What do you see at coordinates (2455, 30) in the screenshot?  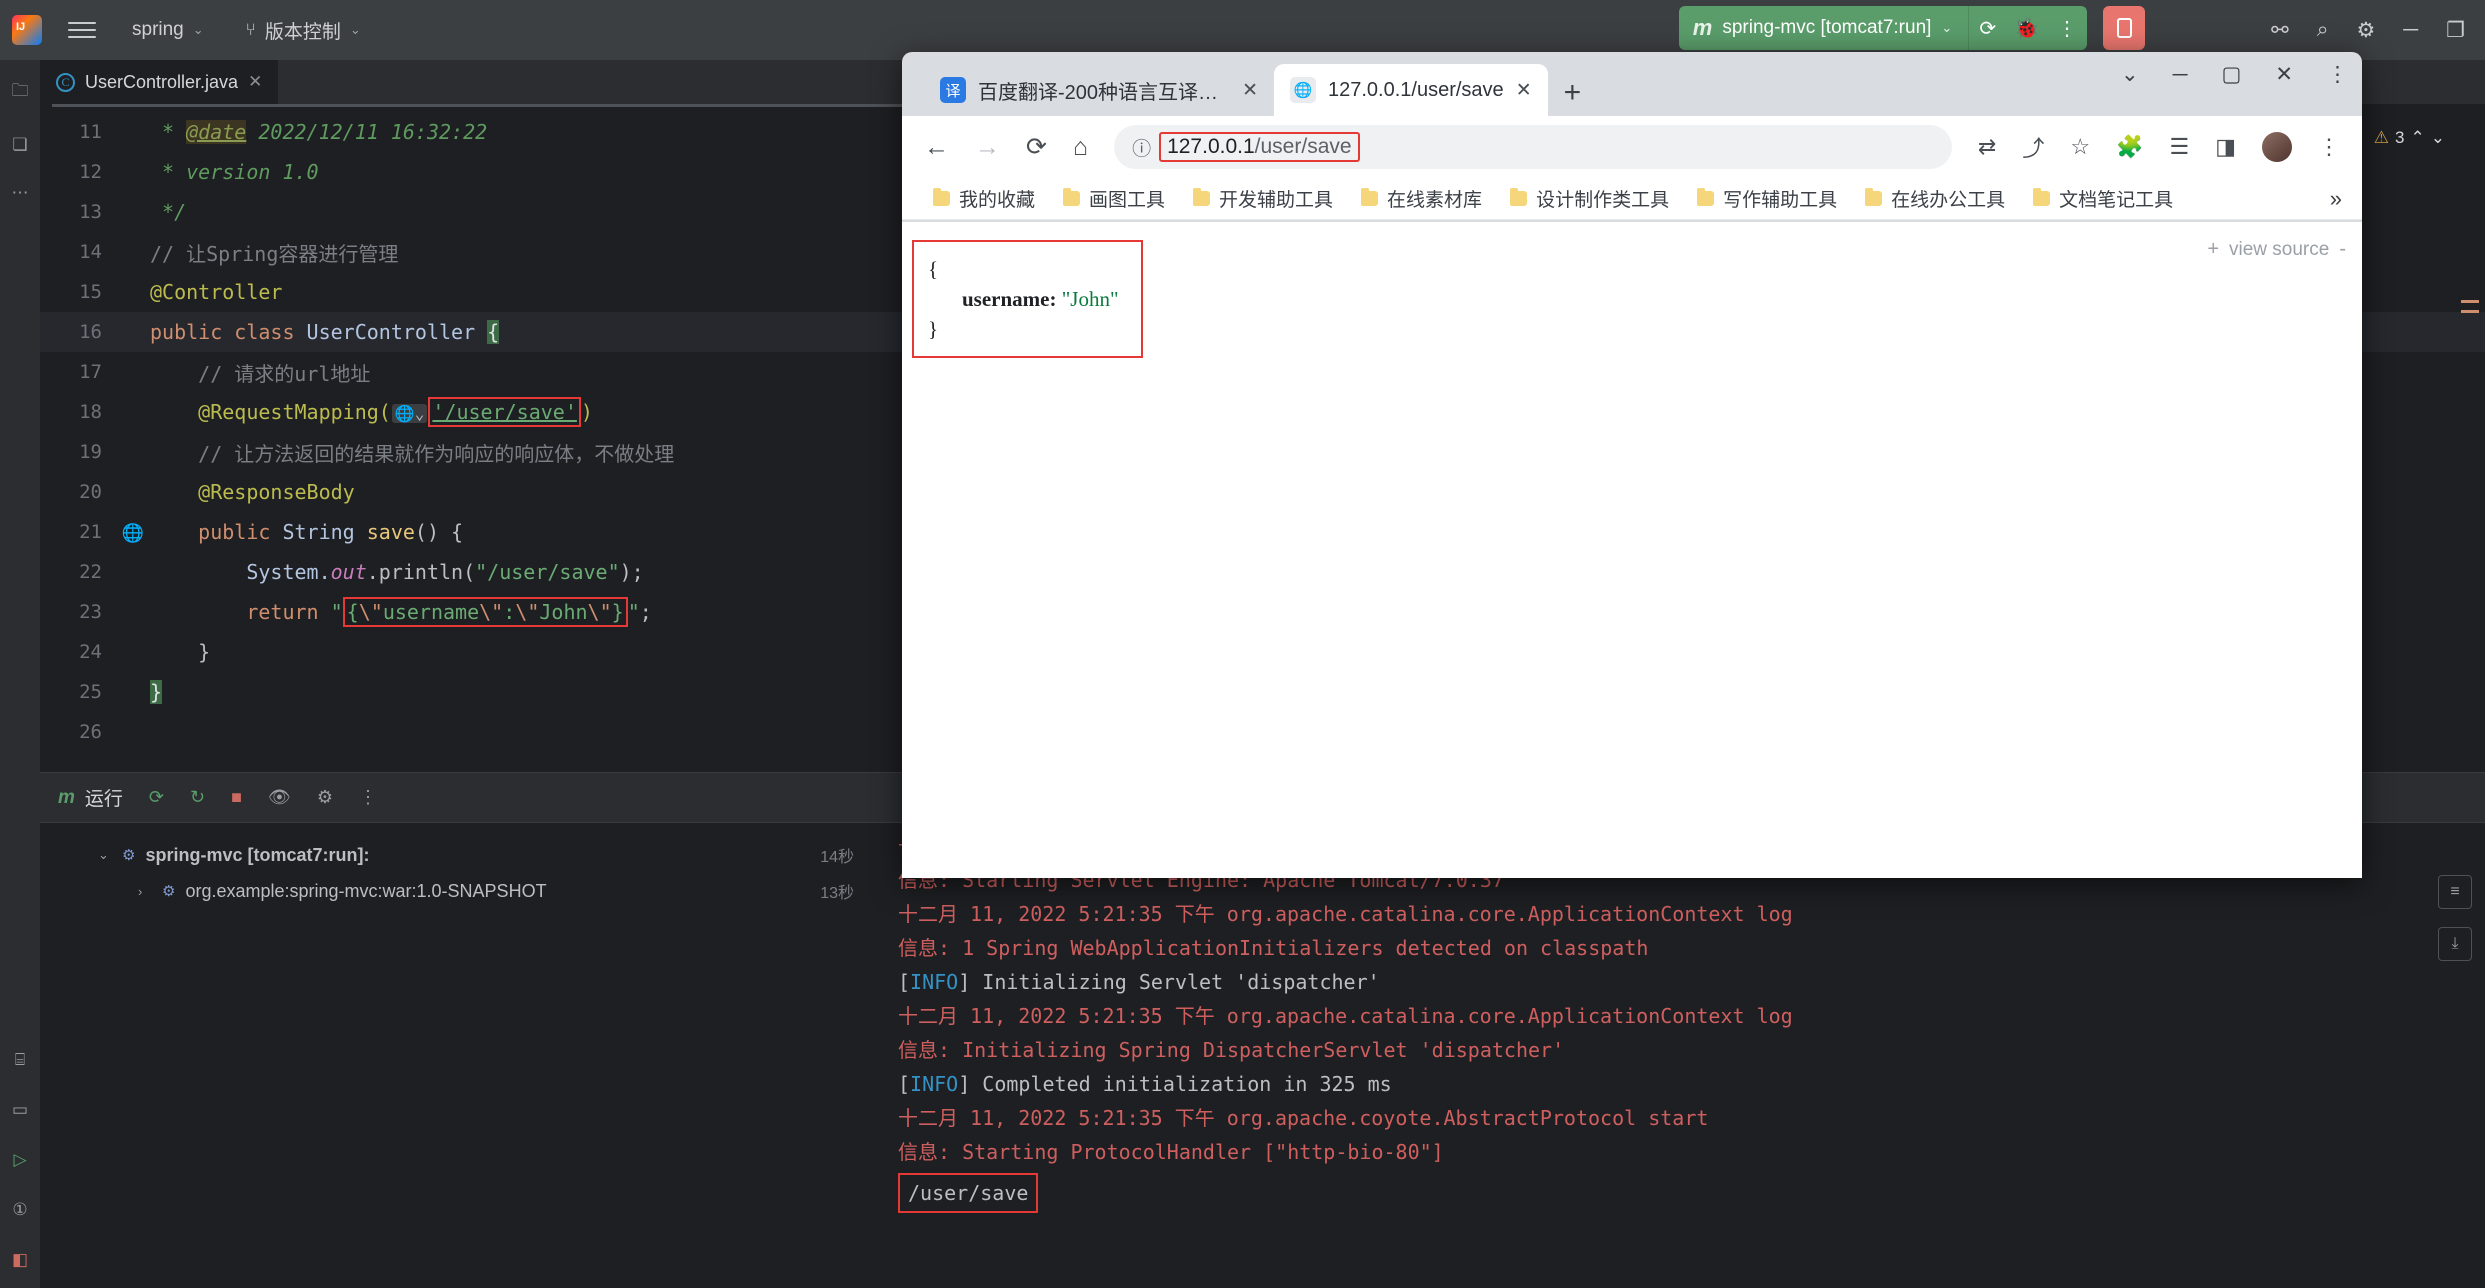 I see `restore-window-icon: ❐` at bounding box center [2455, 30].